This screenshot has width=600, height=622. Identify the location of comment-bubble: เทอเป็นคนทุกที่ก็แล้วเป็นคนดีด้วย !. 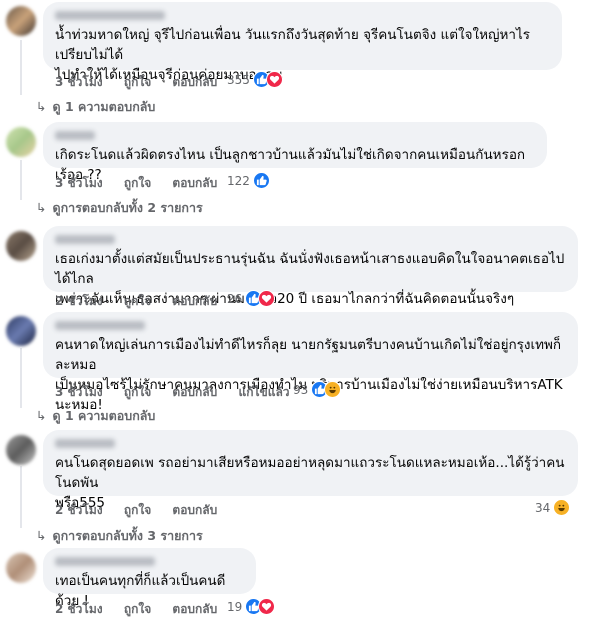
(149, 578).